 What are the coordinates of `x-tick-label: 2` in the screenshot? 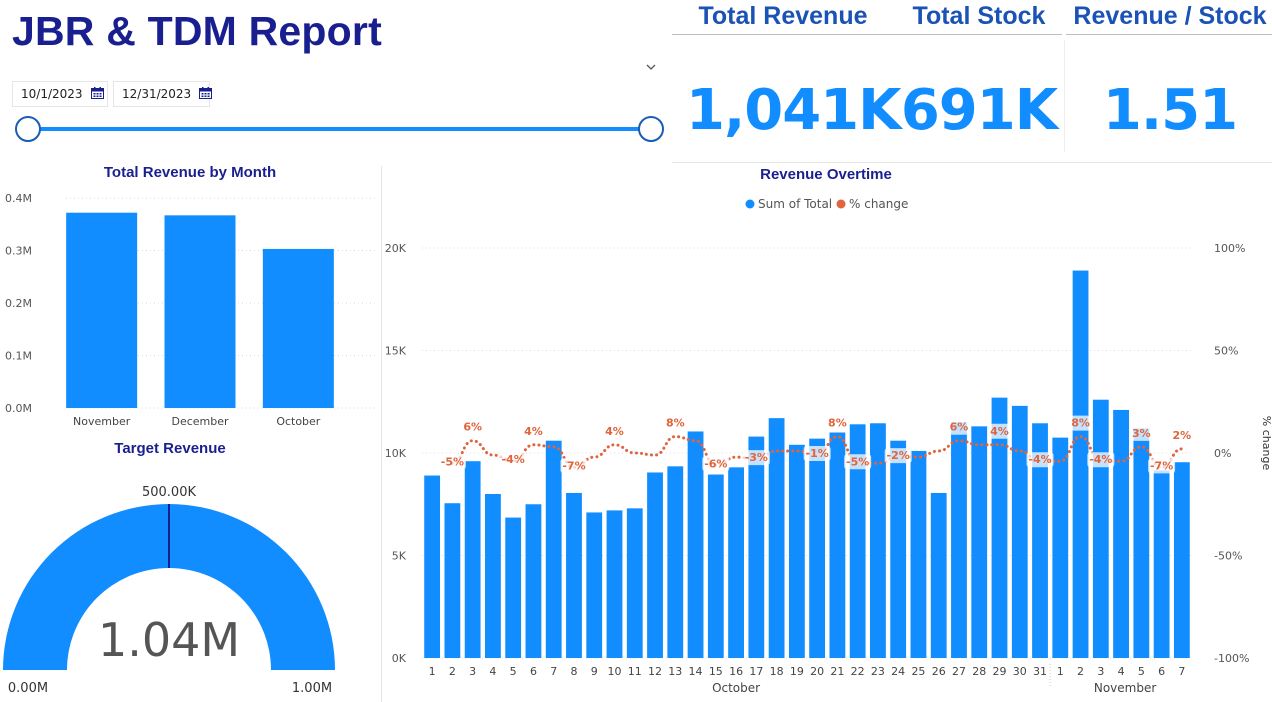 It's located at (1080, 671).